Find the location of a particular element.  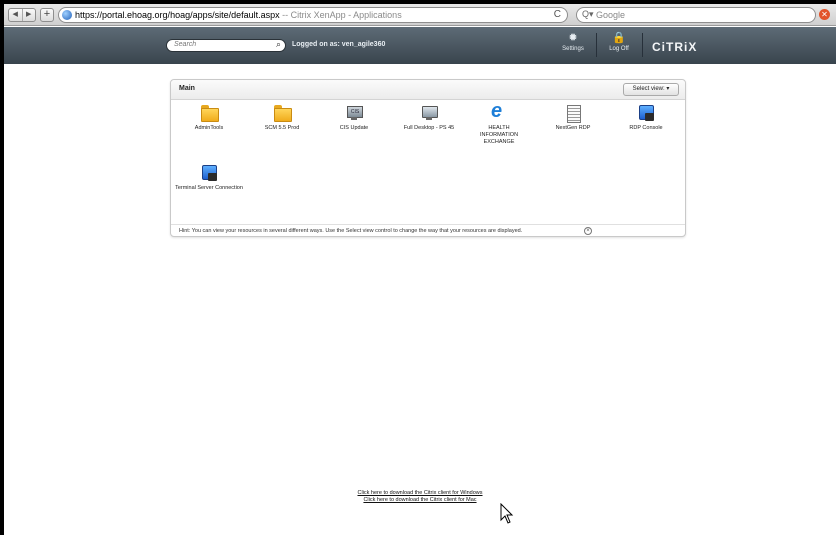

add-bookmark-button: + is located at coordinates (47, 15).